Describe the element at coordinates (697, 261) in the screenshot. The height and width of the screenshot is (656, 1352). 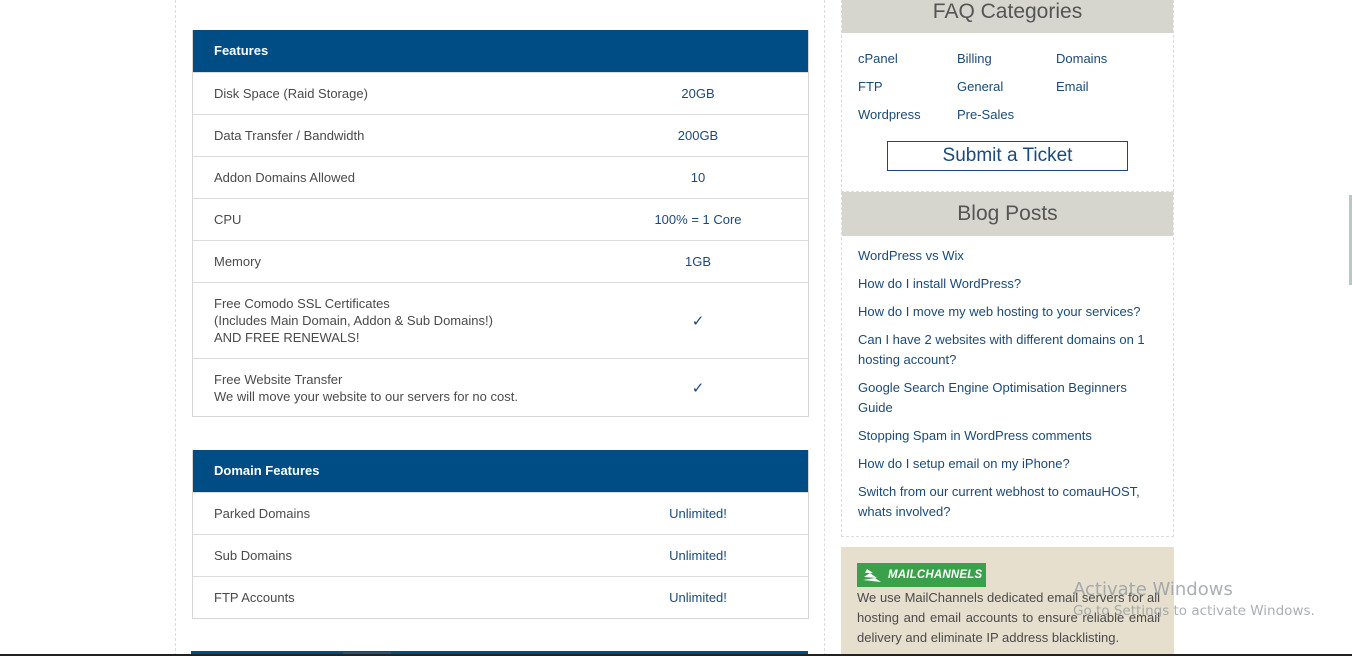
I see `feature-value: 1GB` at that location.